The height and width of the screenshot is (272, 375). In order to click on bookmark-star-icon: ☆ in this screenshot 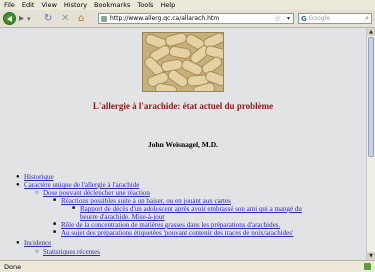, I will do `click(277, 18)`.